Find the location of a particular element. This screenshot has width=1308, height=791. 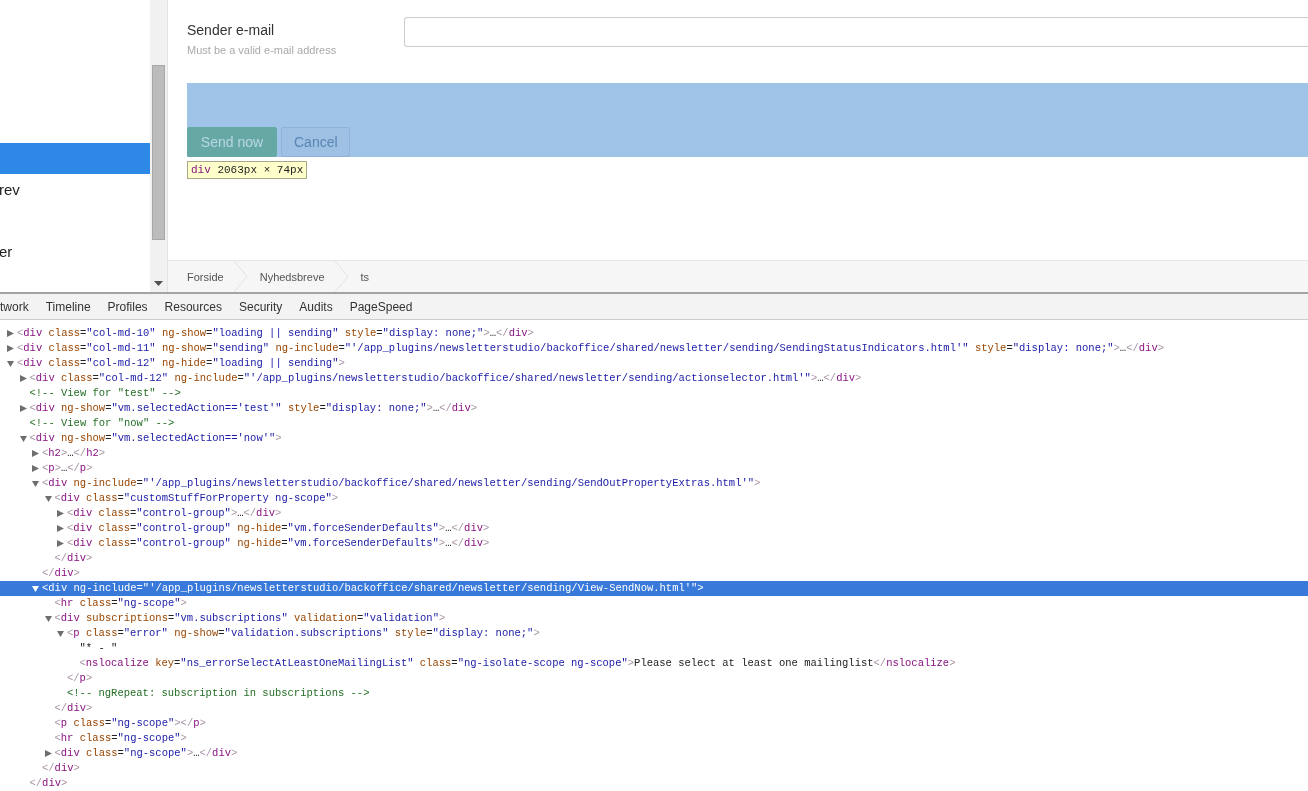

breadcrumb-link: Nyhedsbreve is located at coordinates (297, 276).